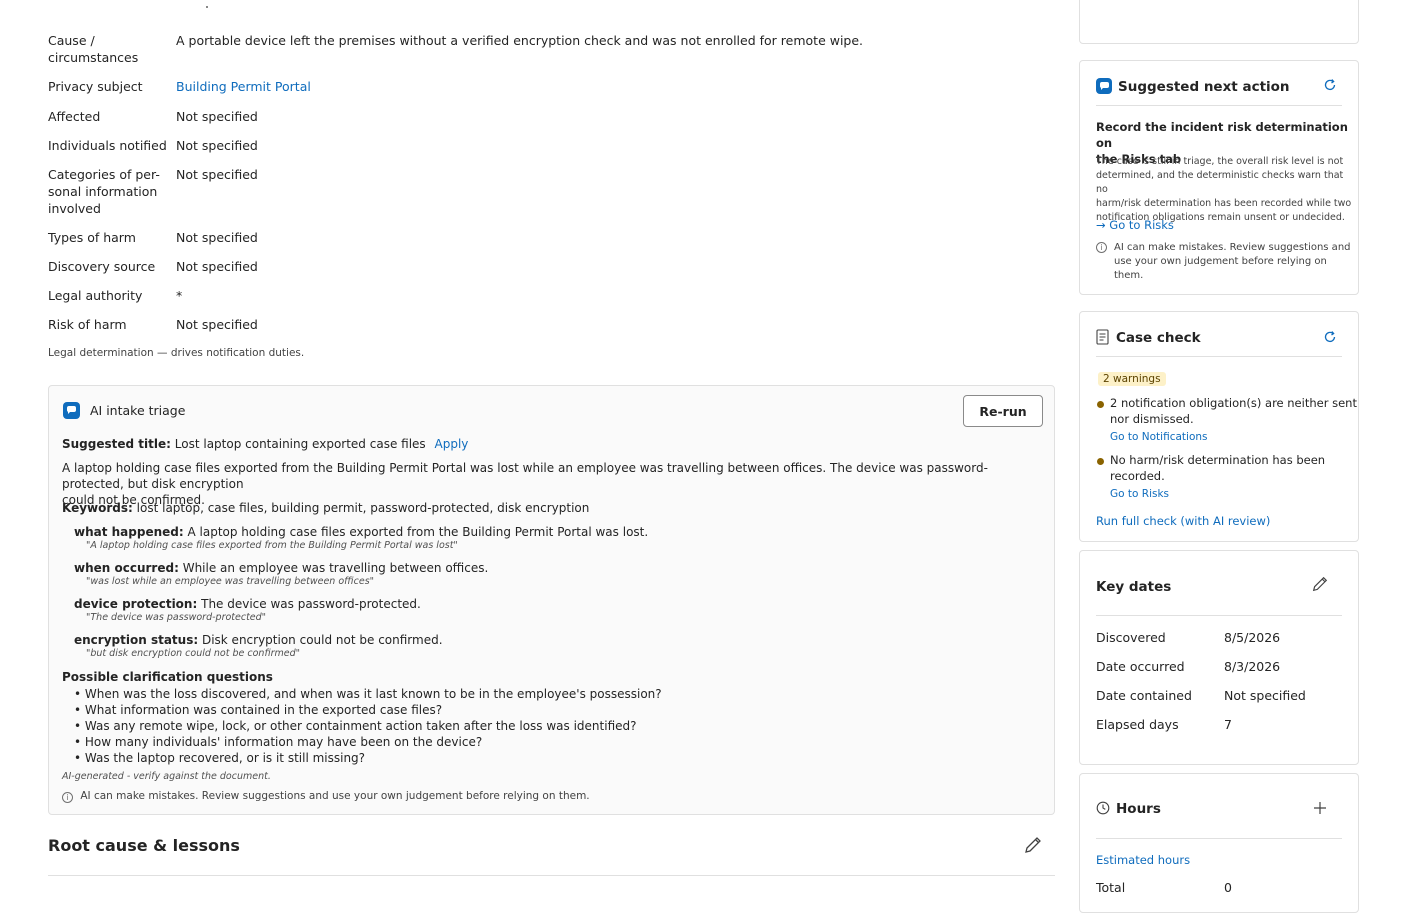 The width and height of the screenshot is (1406, 913). I want to click on checklist-icon, so click(1102, 337).